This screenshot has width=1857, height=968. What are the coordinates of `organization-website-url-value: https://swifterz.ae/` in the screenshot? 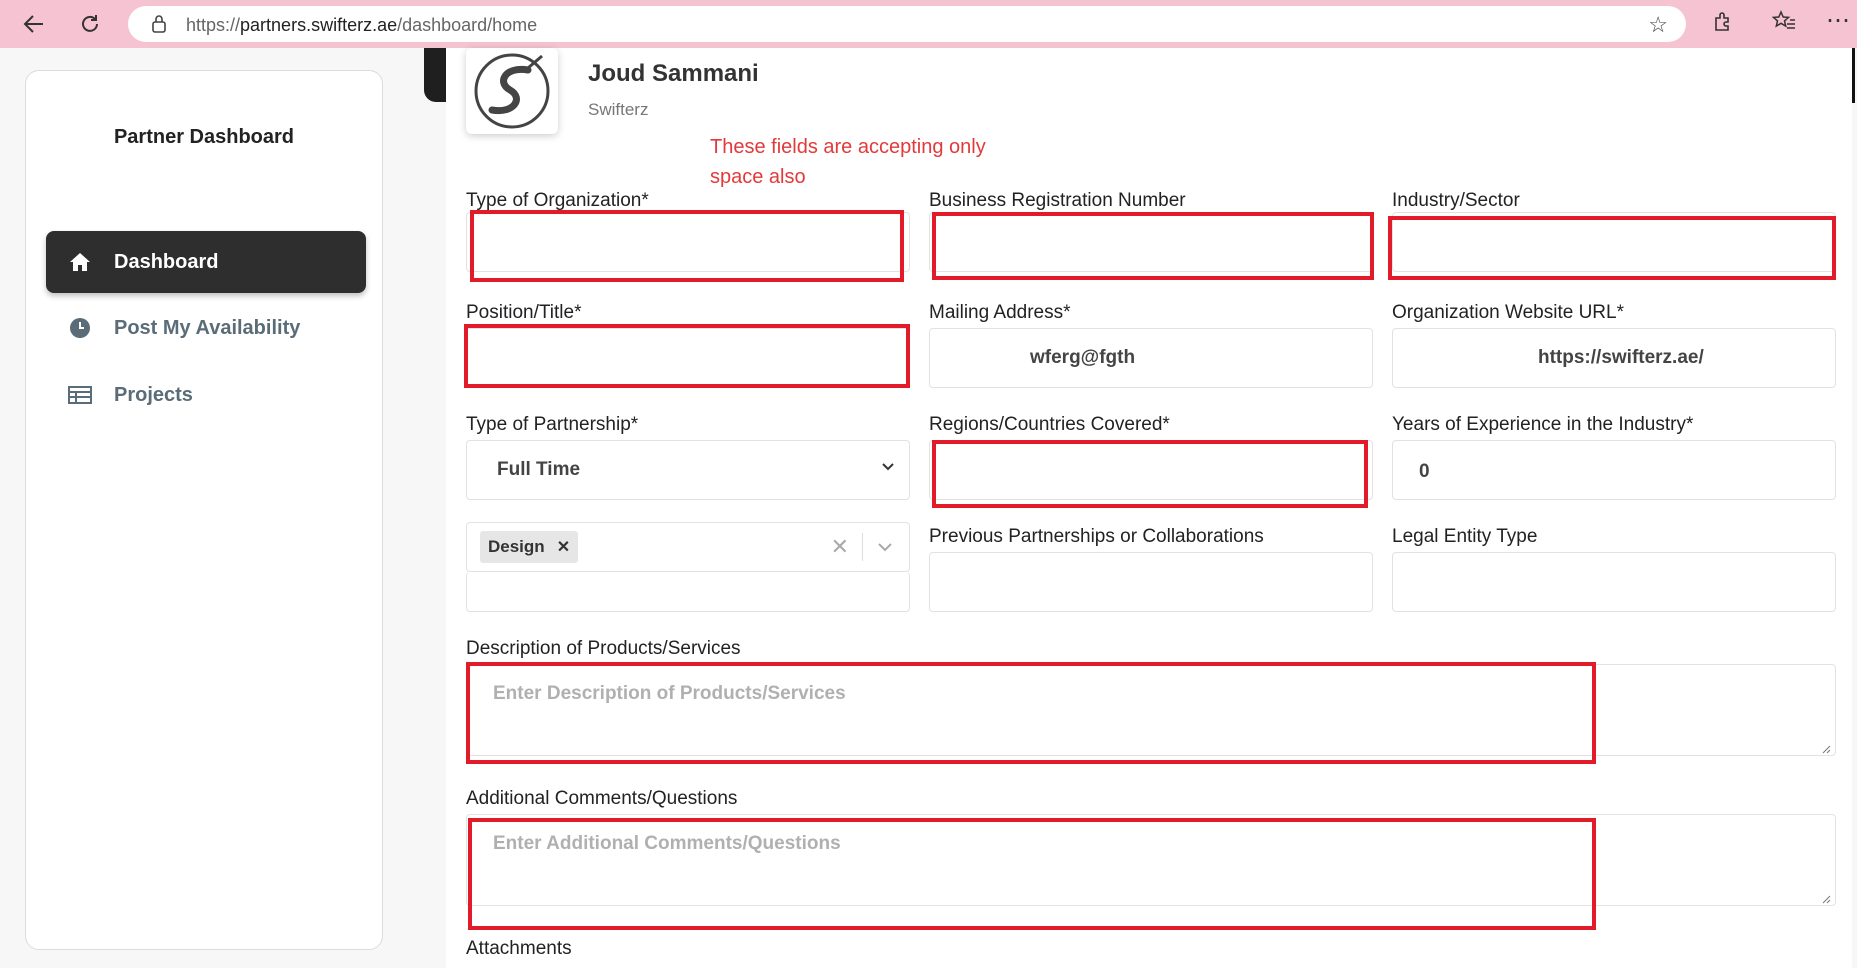 It's located at (1621, 357).